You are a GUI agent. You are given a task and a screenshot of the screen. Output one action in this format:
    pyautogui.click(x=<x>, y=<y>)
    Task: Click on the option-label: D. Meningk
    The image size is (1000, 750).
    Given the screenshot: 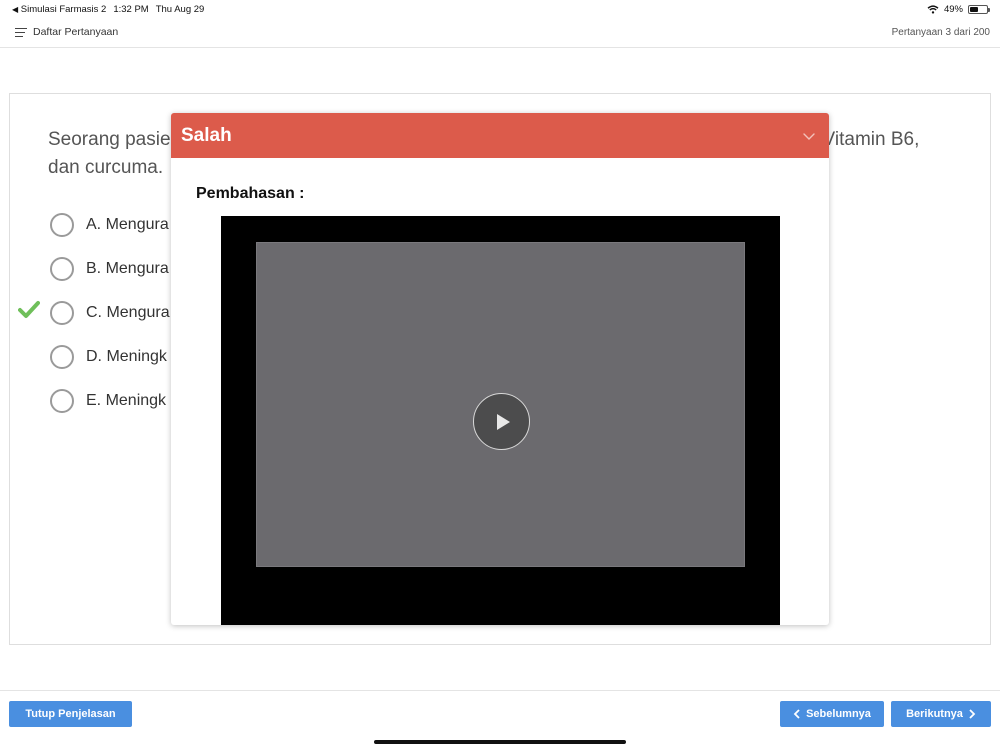 What is the action you would take?
    pyautogui.click(x=126, y=356)
    